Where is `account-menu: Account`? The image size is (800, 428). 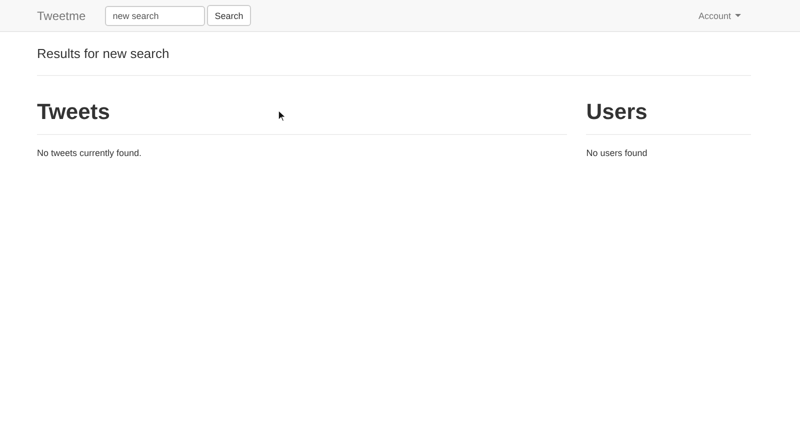
account-menu: Account is located at coordinates (719, 15).